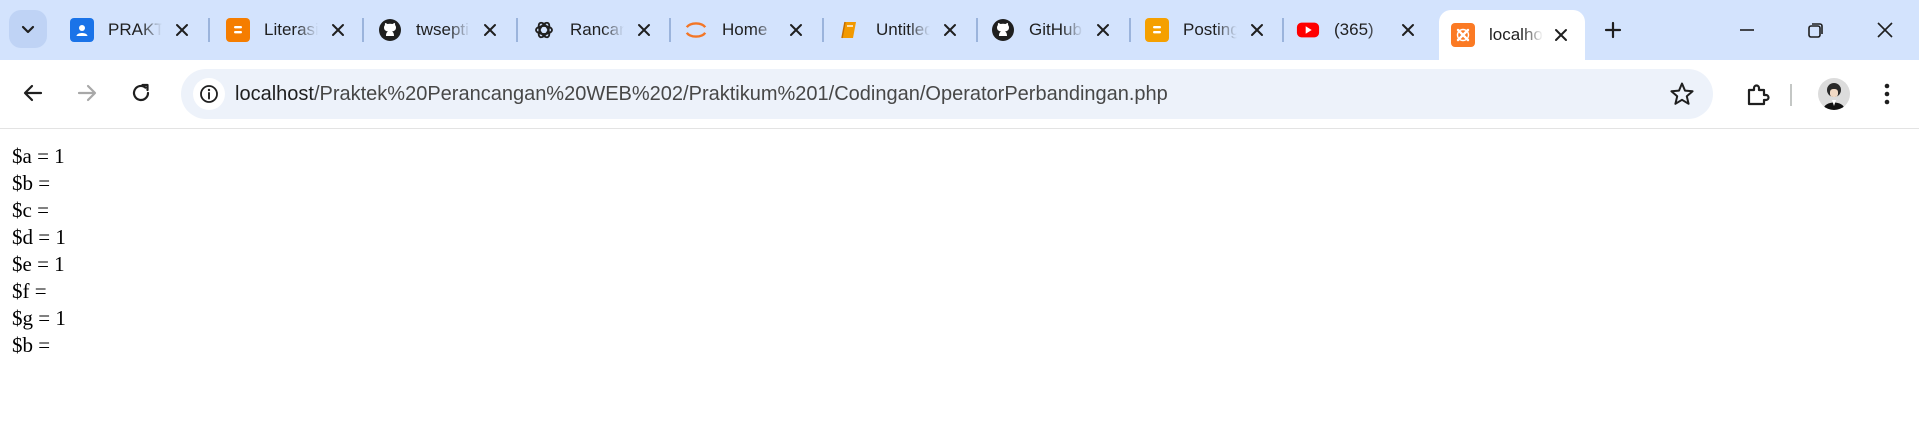  I want to click on forward-button, so click(87, 93).